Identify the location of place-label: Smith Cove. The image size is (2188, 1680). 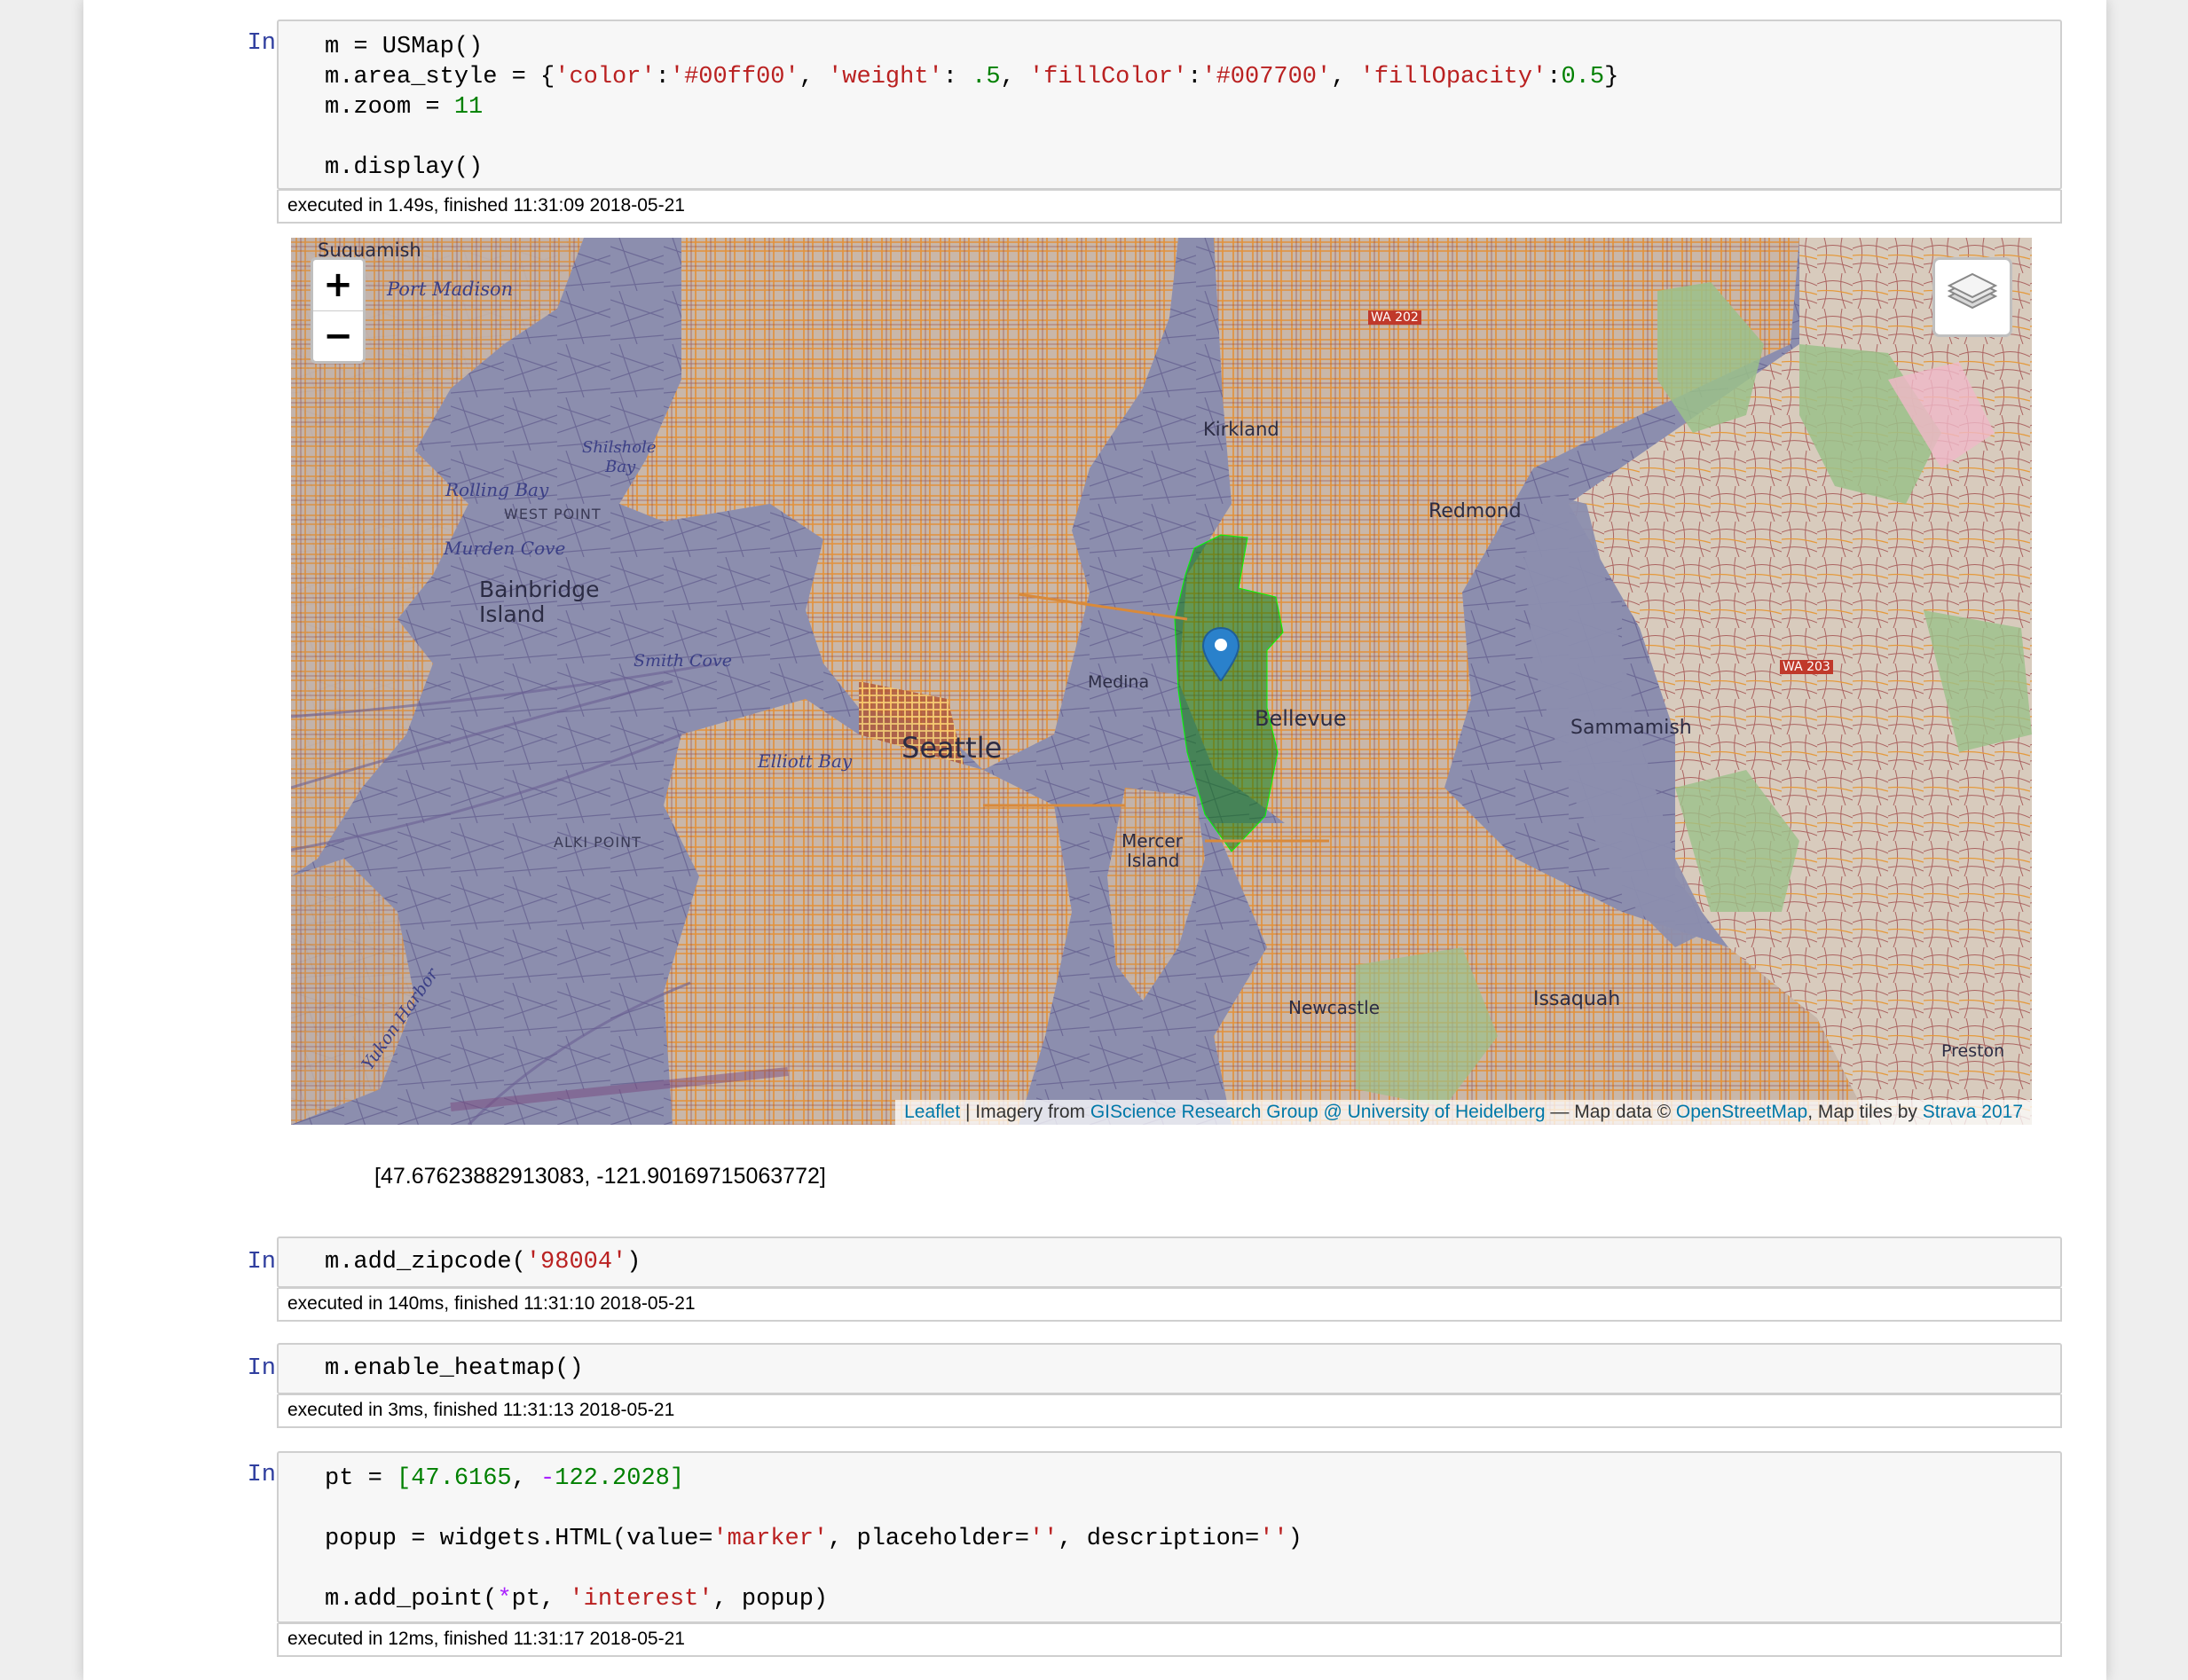
(683, 661).